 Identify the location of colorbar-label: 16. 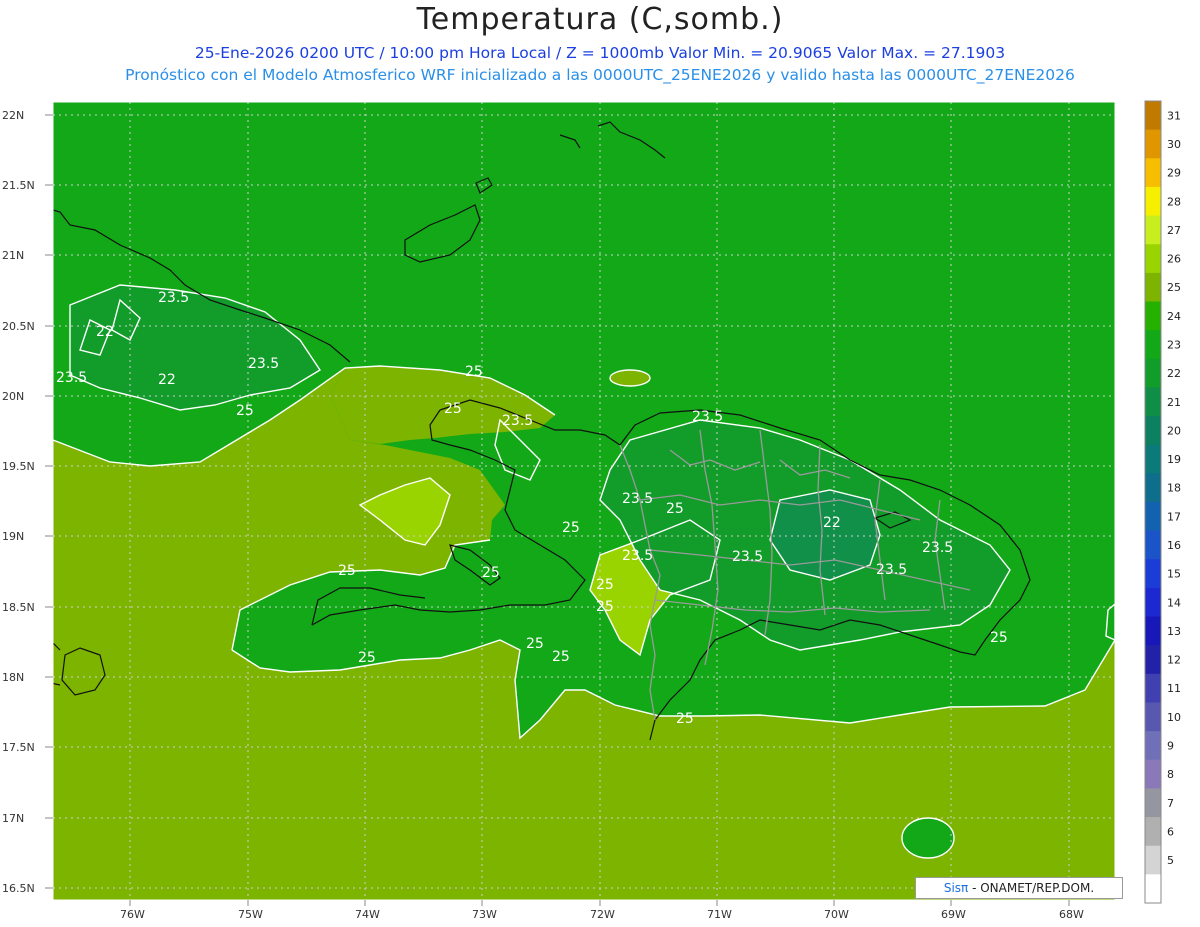
(1174, 545).